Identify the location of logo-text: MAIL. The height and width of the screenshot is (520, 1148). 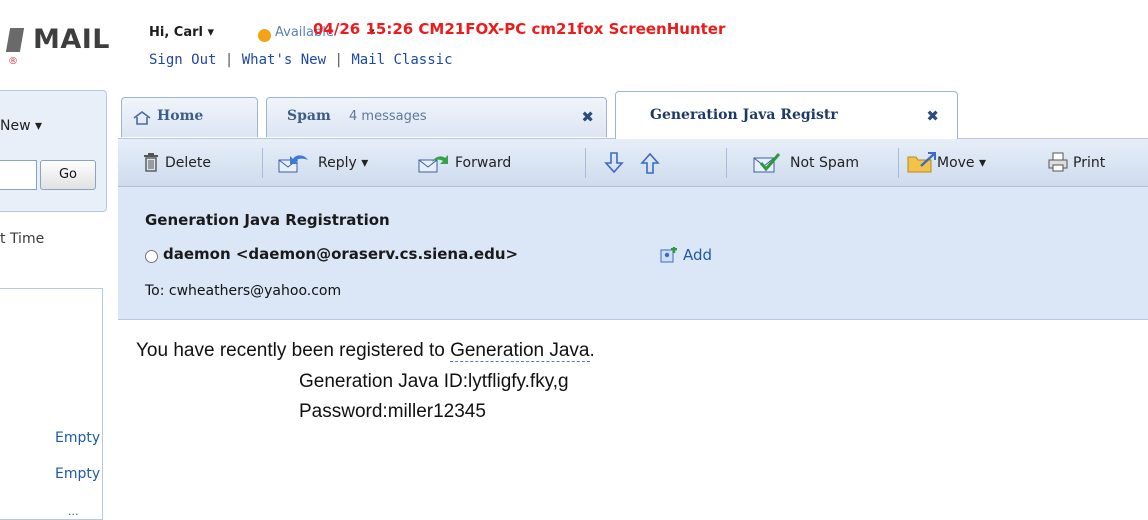
(72, 39).